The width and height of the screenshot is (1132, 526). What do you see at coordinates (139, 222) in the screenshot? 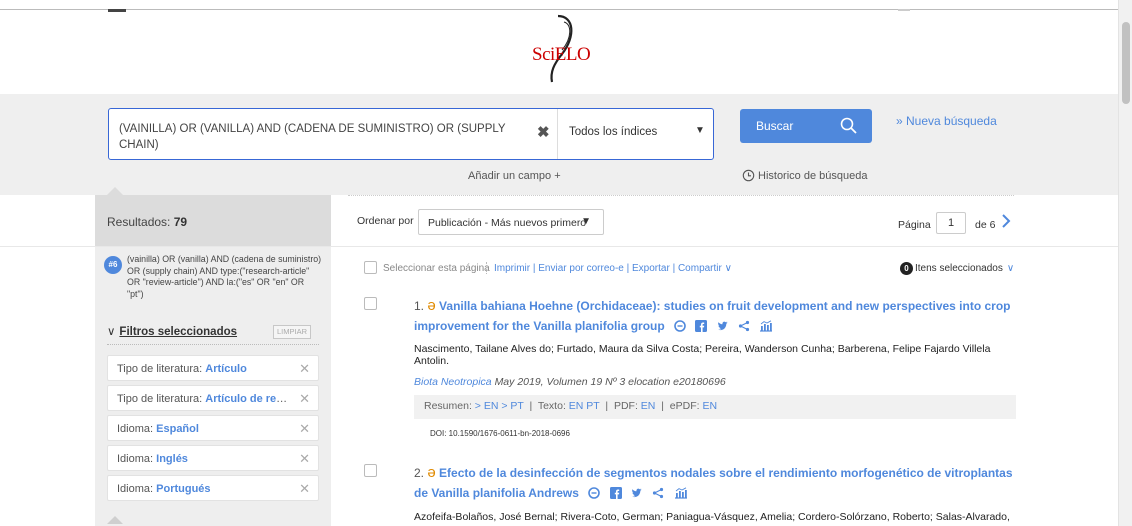
I see `results-label: Resultados:` at bounding box center [139, 222].